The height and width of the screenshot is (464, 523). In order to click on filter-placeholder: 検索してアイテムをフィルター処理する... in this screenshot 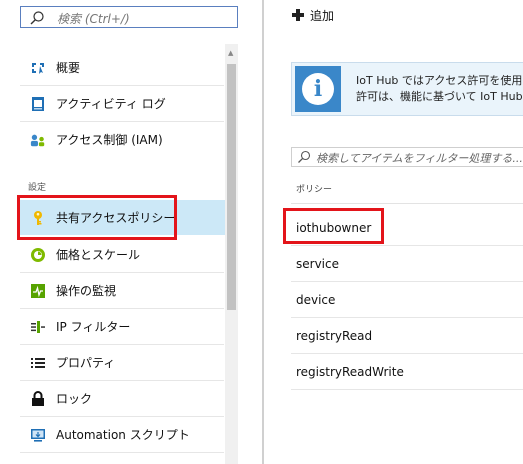, I will do `click(419, 158)`.